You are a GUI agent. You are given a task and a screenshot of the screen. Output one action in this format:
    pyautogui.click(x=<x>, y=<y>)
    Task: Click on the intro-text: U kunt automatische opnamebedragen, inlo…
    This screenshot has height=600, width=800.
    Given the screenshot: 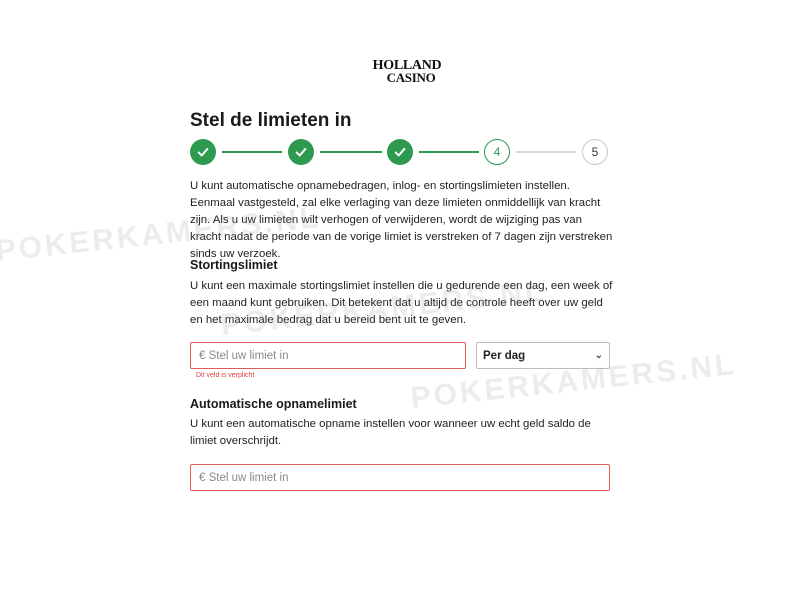 What is the action you would take?
    pyautogui.click(x=401, y=220)
    